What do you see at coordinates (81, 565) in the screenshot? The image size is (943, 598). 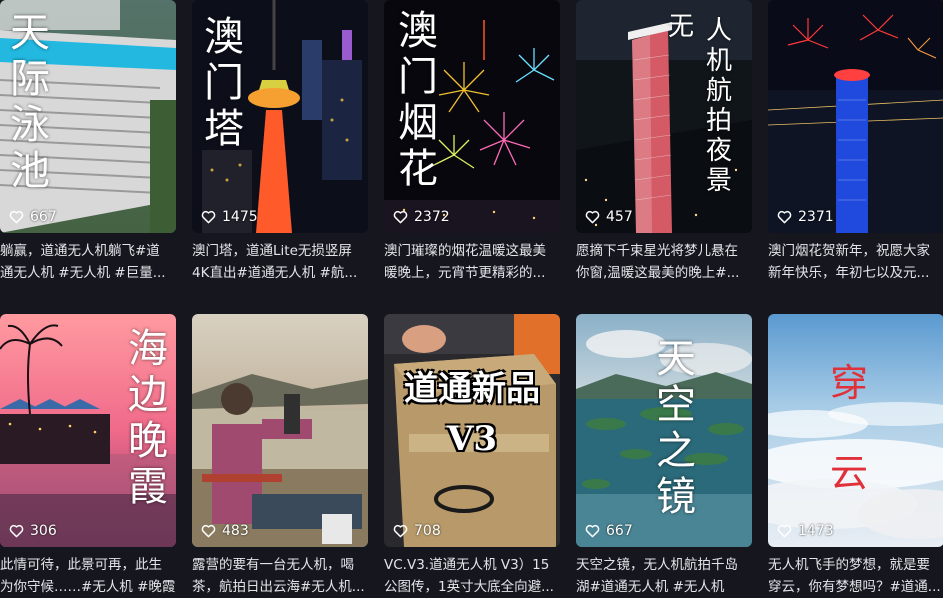 I see `description-line: 此情可待，此景可再，此生` at bounding box center [81, 565].